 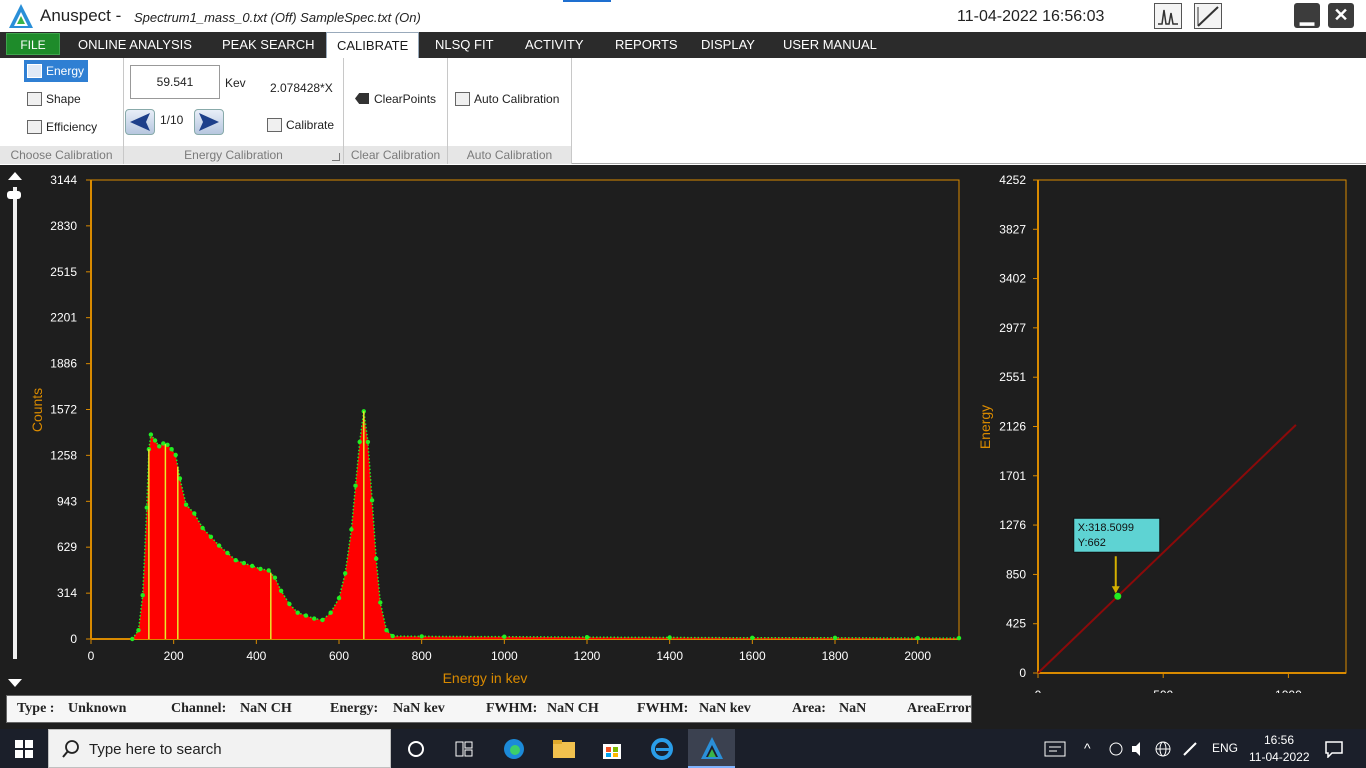 What do you see at coordinates (517, 99) in the screenshot?
I see `auto-calibration-button-label: Auto Calibration` at bounding box center [517, 99].